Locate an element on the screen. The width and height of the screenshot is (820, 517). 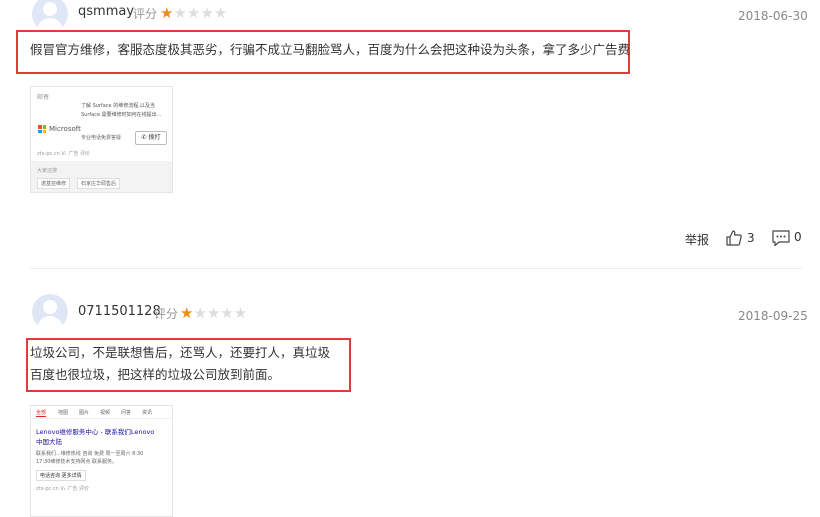
like-count: 3 is located at coordinates (751, 238).